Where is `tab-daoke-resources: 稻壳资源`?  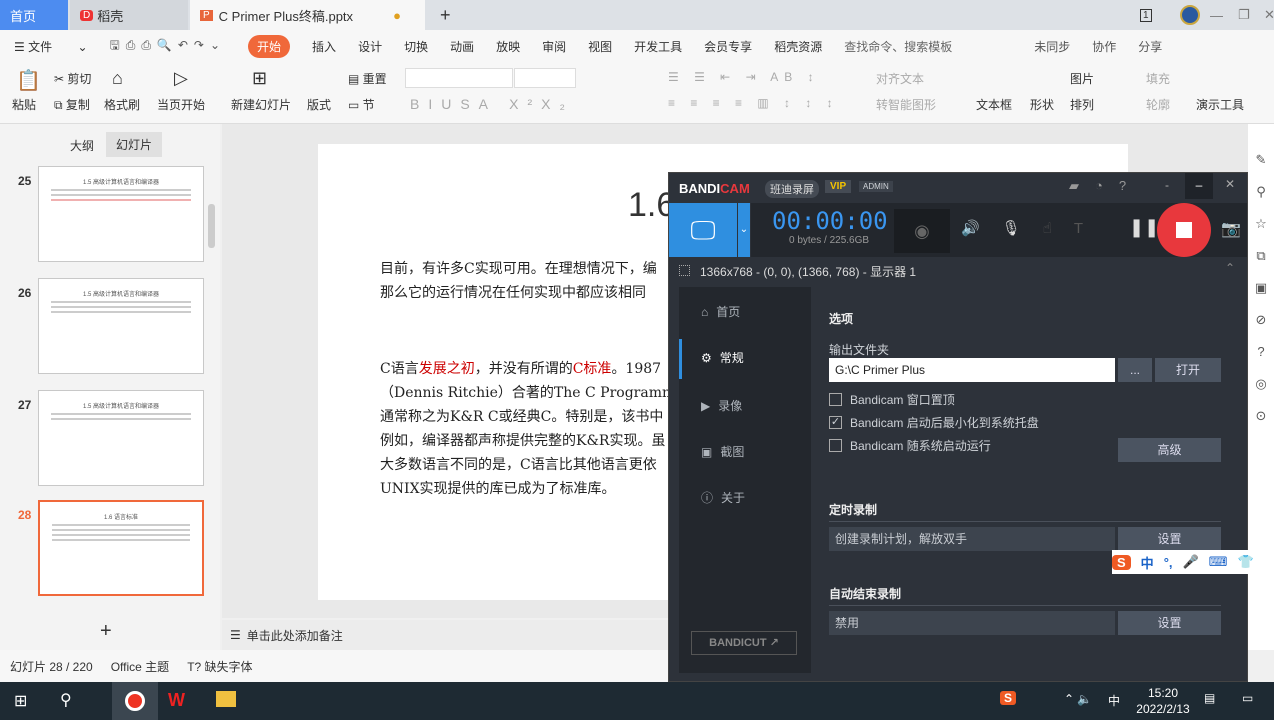
tab-daoke-resources: 稻壳资源 is located at coordinates (798, 46).